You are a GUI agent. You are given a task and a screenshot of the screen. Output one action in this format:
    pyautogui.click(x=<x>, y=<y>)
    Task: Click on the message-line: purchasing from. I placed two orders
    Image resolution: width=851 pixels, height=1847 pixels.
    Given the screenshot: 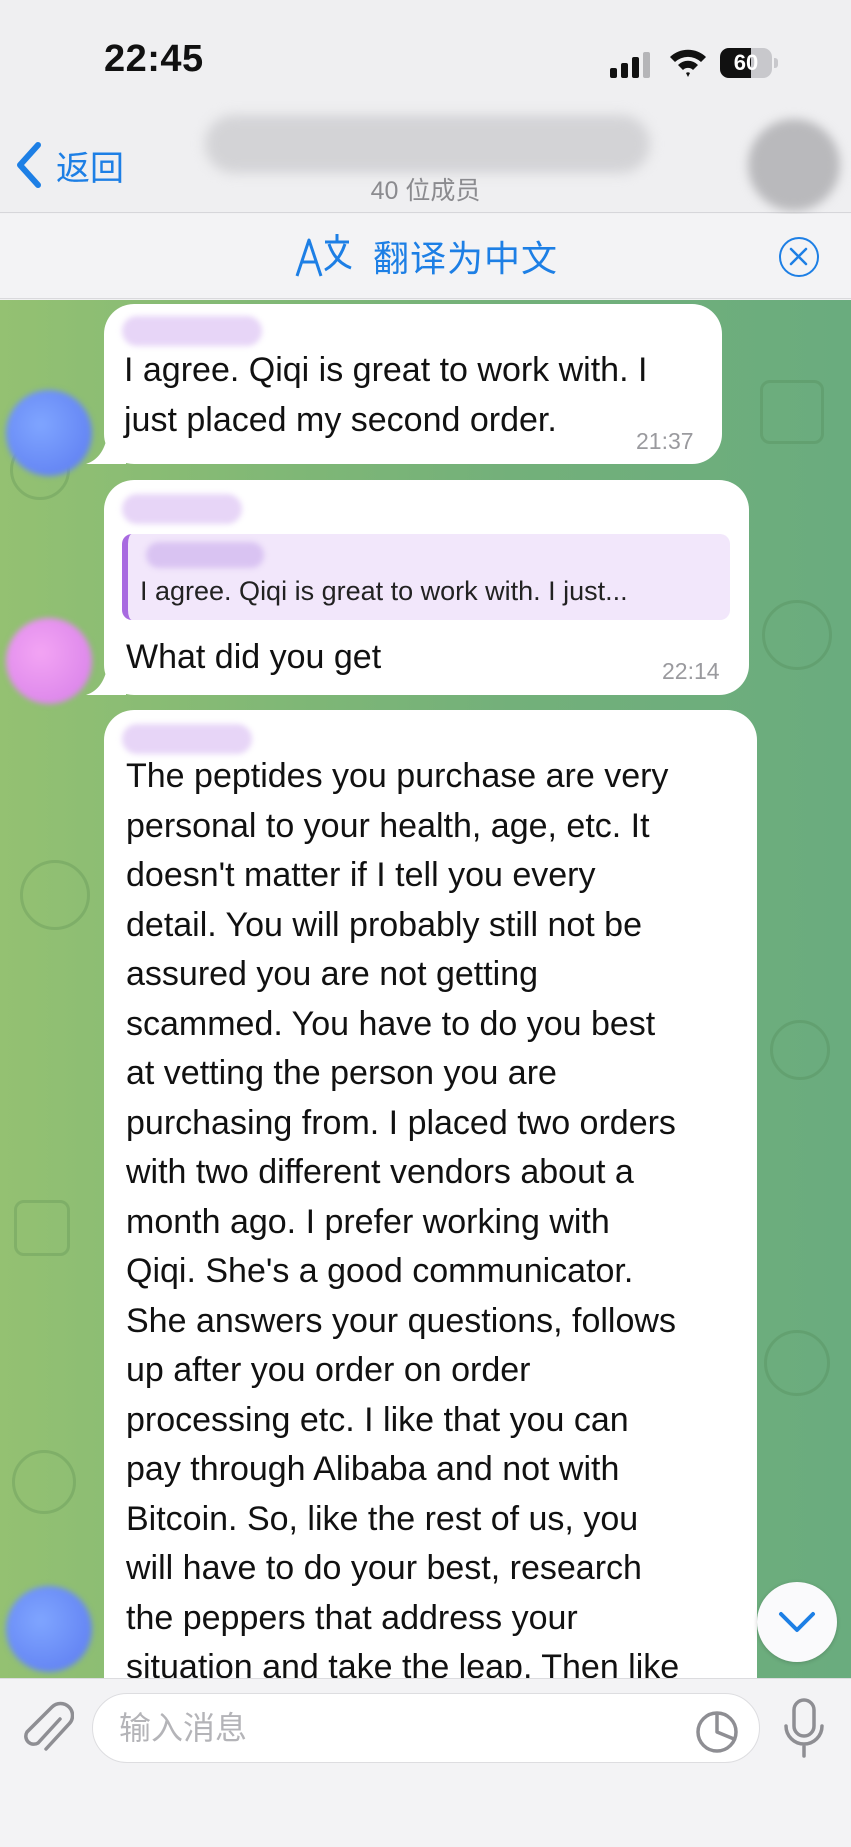 What is the action you would take?
    pyautogui.click(x=401, y=1122)
    